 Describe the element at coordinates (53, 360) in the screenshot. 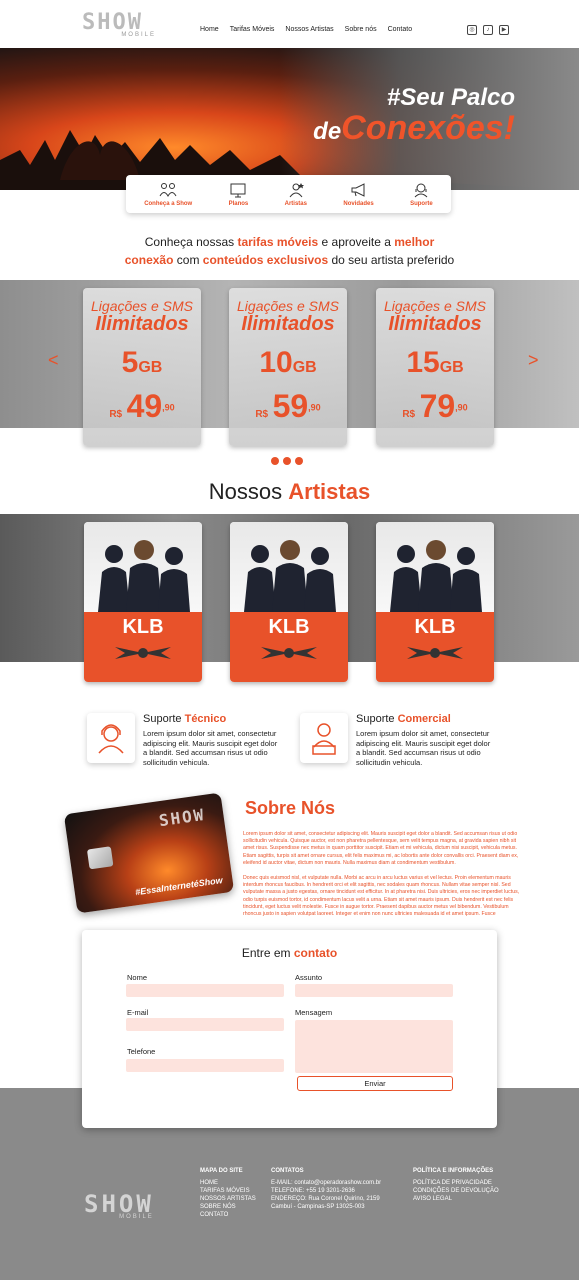

I see `carousel-prev-arrow: <` at that location.